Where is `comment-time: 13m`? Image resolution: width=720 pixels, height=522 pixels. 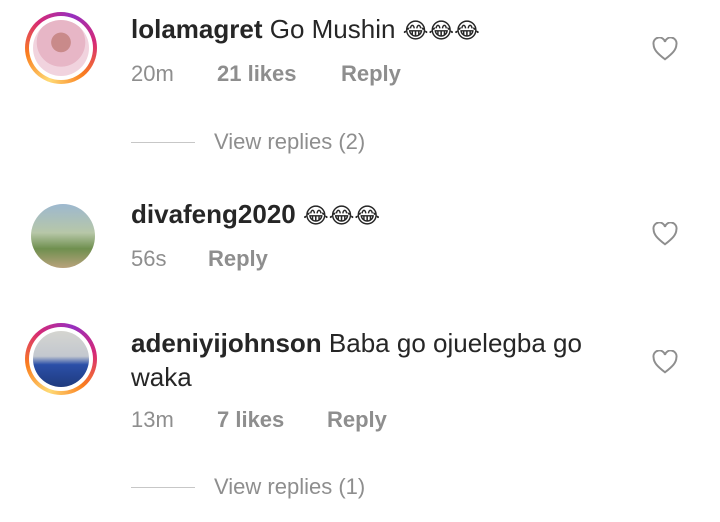
comment-time: 13m is located at coordinates (152, 419).